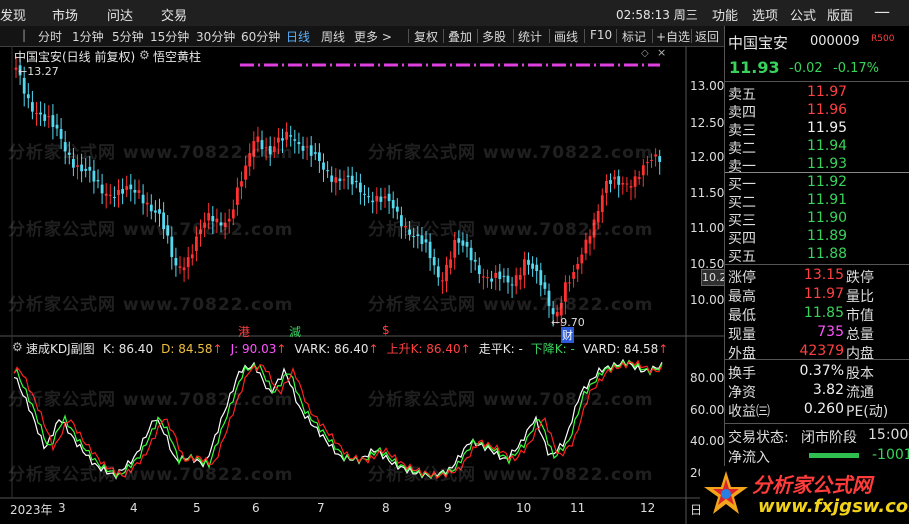 The image size is (909, 524). What do you see at coordinates (298, 36) in the screenshot?
I see `tab-daily: 日线` at bounding box center [298, 36].